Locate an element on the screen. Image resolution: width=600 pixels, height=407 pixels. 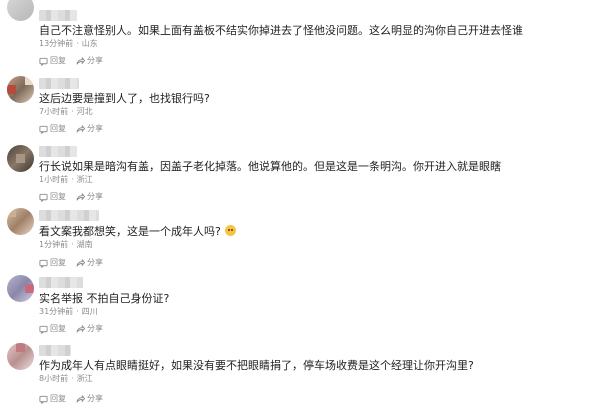
comment-time: 13分钟前 is located at coordinates (56, 43).